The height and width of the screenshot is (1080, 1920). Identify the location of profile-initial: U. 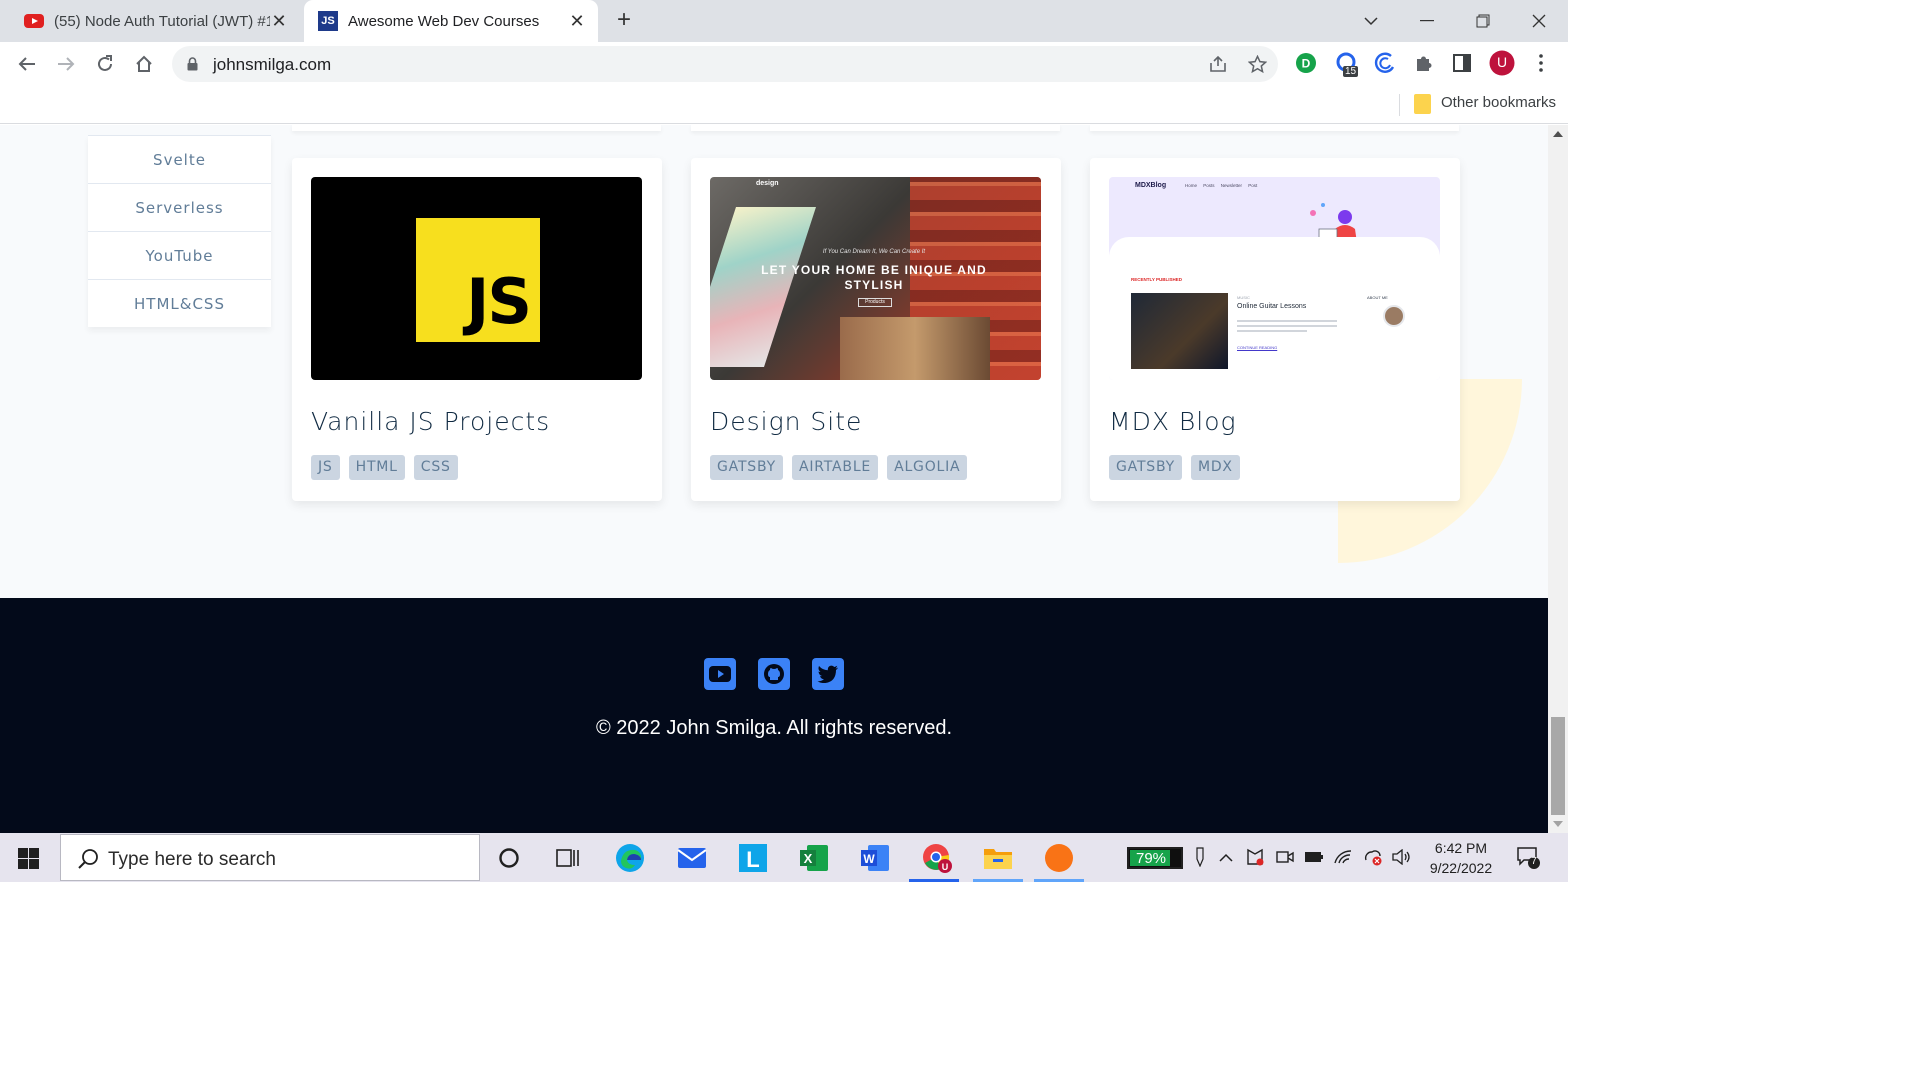
(1502, 62).